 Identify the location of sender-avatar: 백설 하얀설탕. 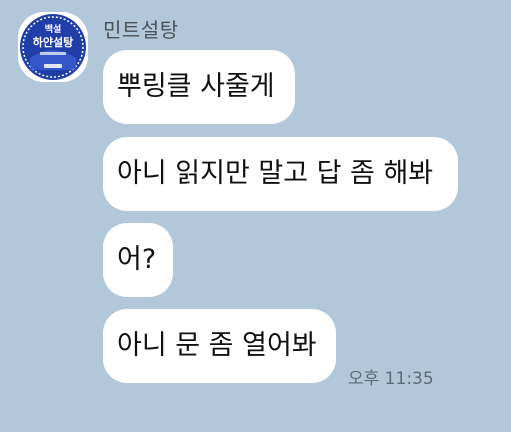
(53, 47).